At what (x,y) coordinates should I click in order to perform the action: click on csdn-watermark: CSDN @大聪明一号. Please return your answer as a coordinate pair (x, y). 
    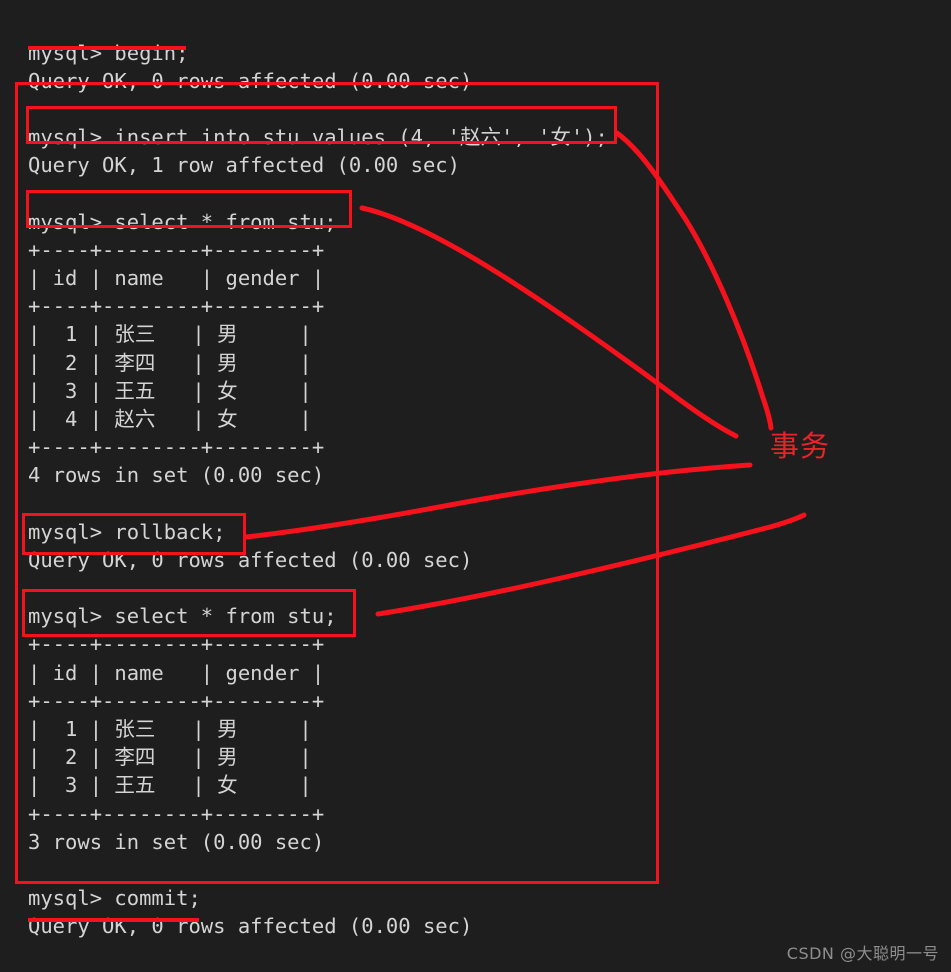
    Looking at the image, I should click on (862, 953).